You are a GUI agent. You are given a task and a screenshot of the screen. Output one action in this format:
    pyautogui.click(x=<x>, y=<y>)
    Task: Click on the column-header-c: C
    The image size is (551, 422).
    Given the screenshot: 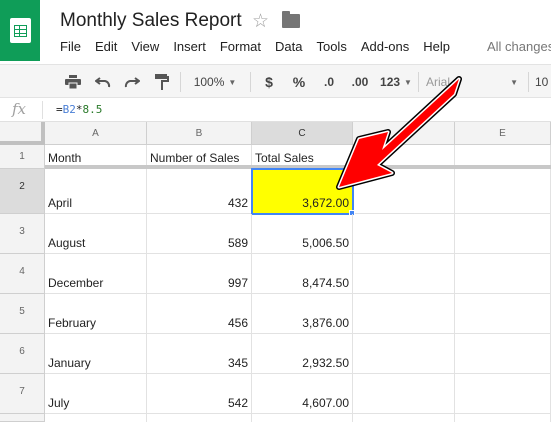 What is the action you would take?
    pyautogui.click(x=302, y=133)
    